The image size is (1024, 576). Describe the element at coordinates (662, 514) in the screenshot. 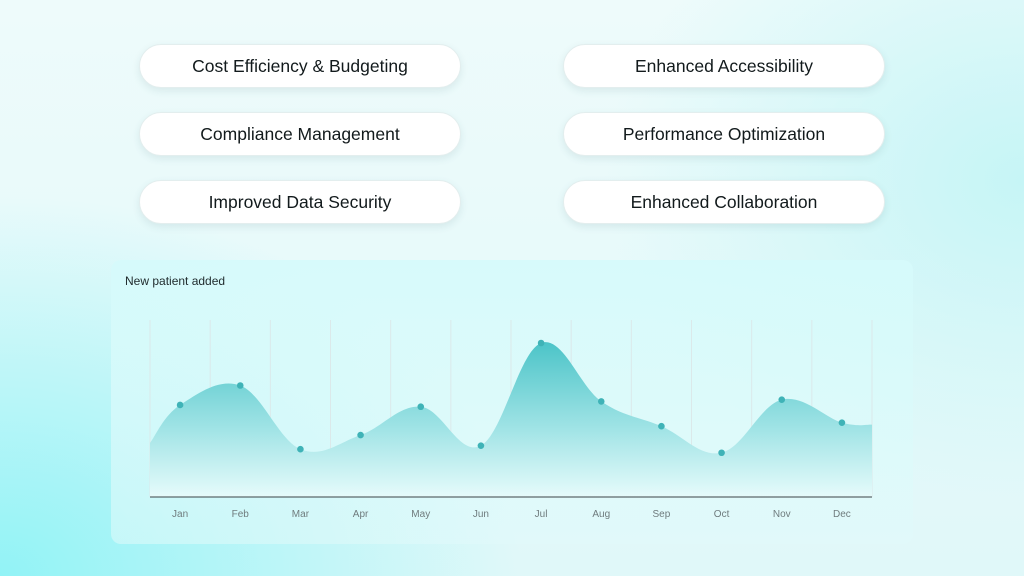

I see `x-tick-label-sep: Sep` at that location.